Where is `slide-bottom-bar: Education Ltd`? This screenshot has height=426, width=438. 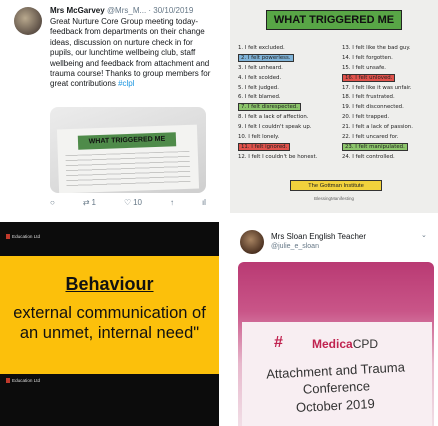
slide-bottom-bar: Education Ltd is located at coordinates (23, 381).